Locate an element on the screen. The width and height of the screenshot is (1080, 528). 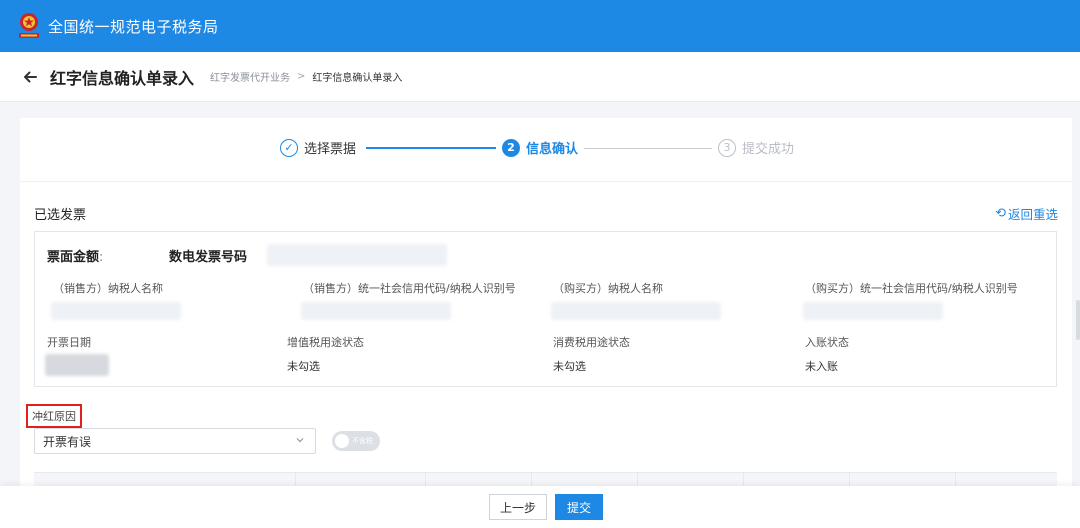
page-title: 红字信息确认单录入 is located at coordinates (122, 78).